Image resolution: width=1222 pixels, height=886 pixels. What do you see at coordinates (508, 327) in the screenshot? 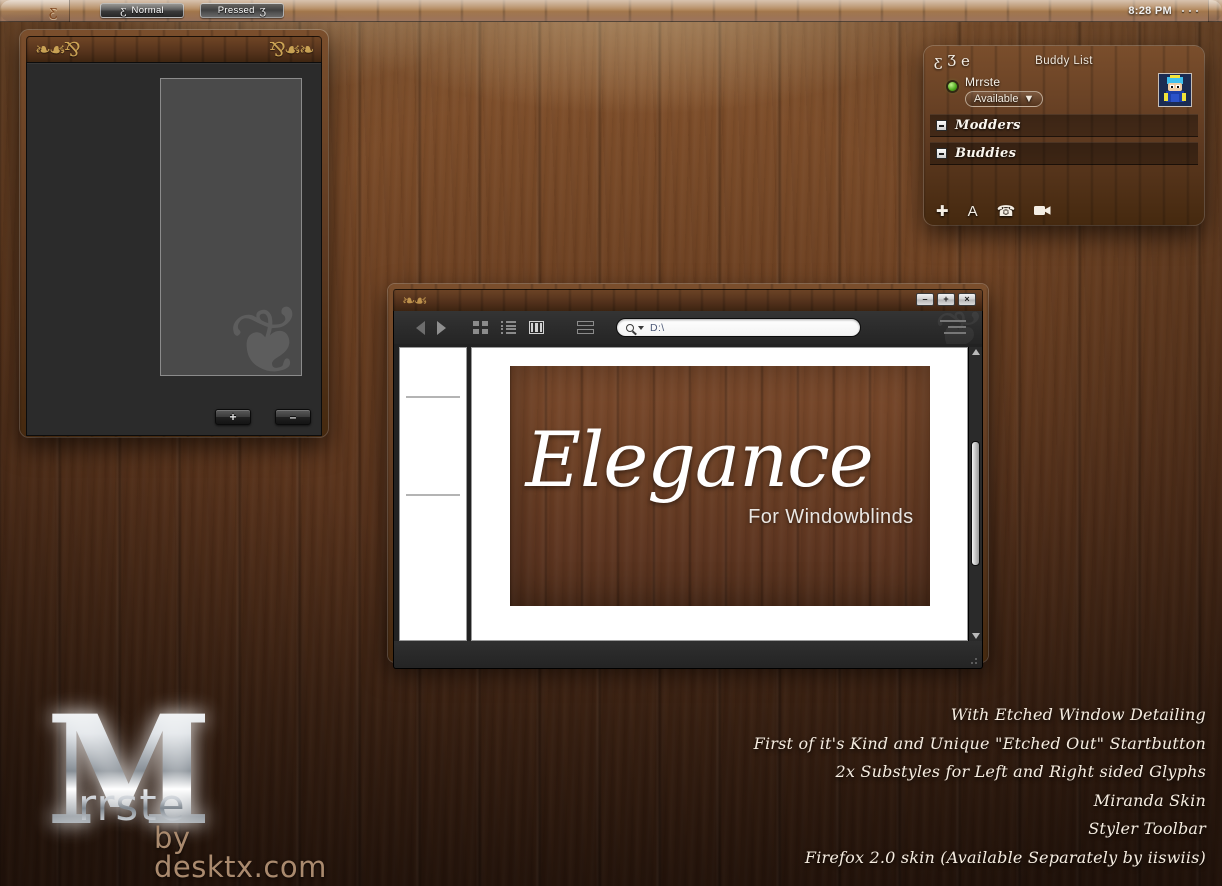
I see `list-view-icon` at bounding box center [508, 327].